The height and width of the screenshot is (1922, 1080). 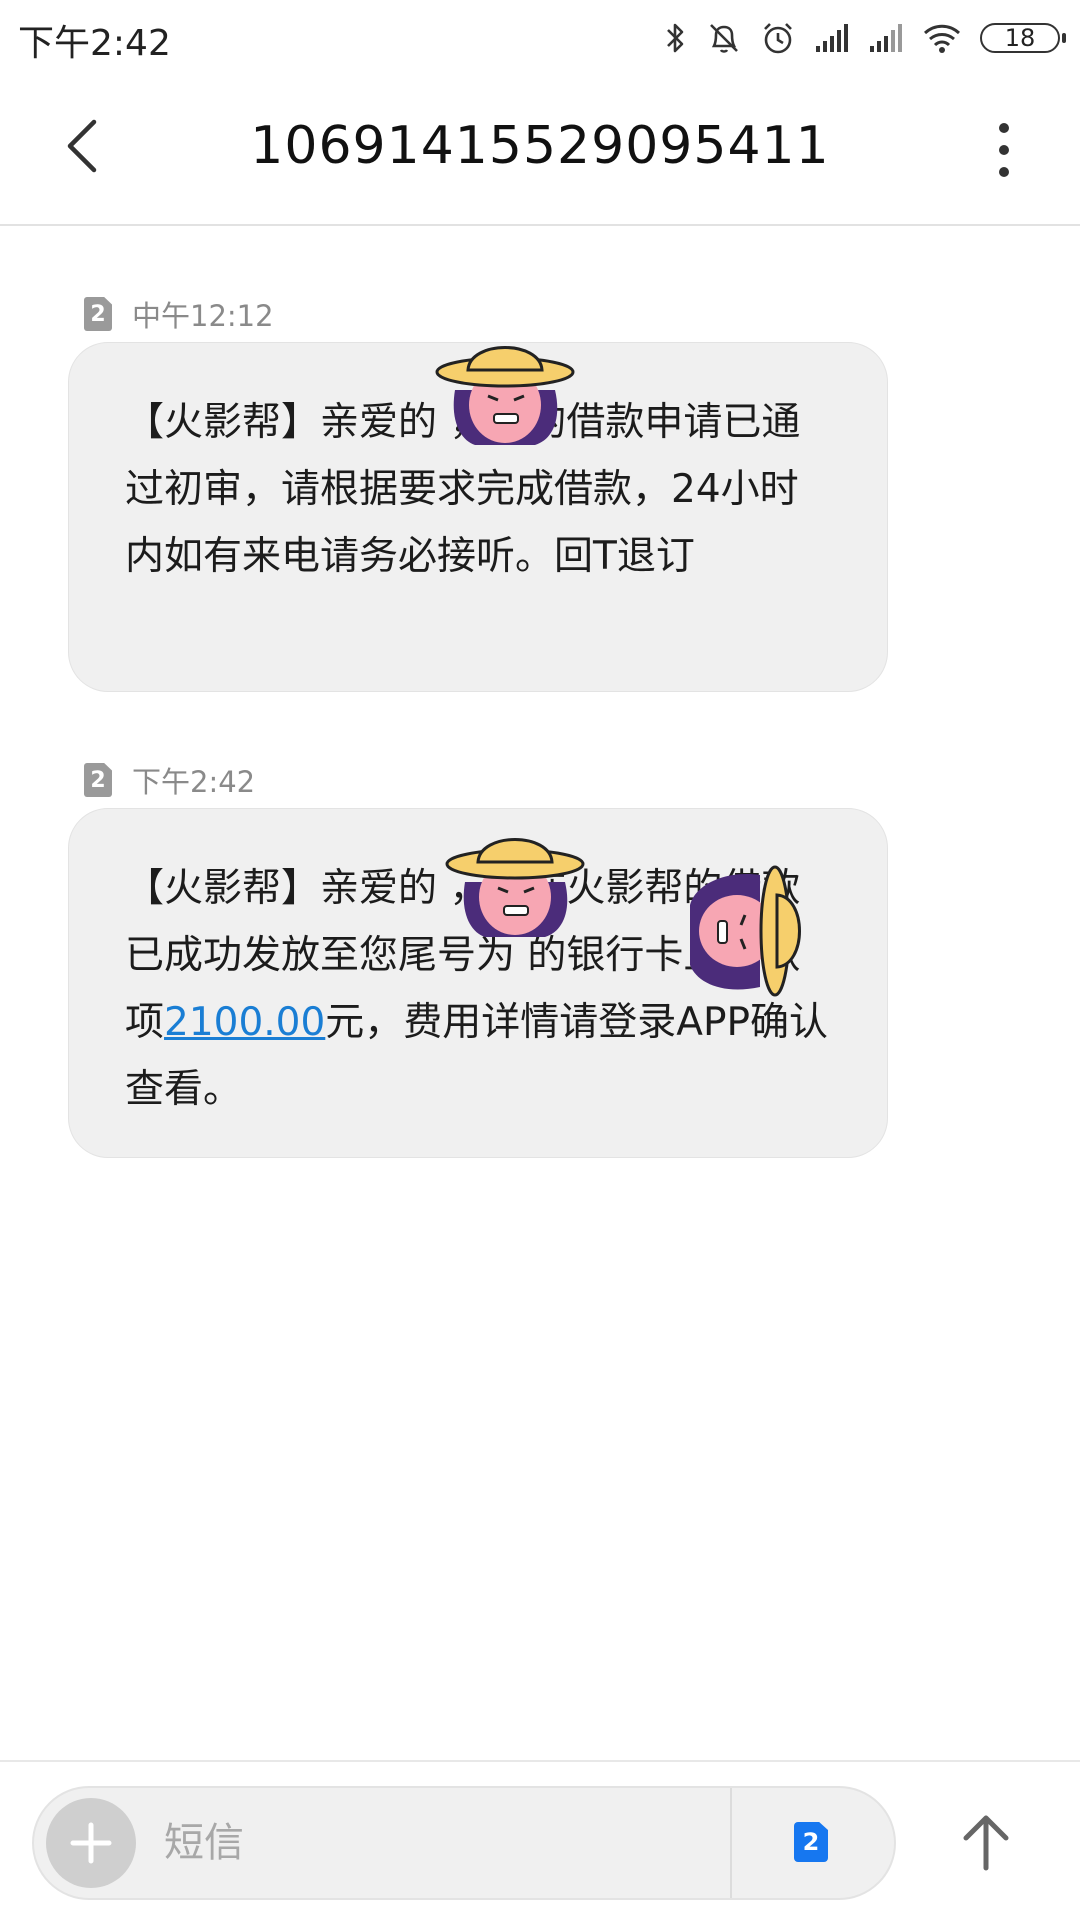 What do you see at coordinates (94, 43) in the screenshot?
I see `status-time: 下午2:42` at bounding box center [94, 43].